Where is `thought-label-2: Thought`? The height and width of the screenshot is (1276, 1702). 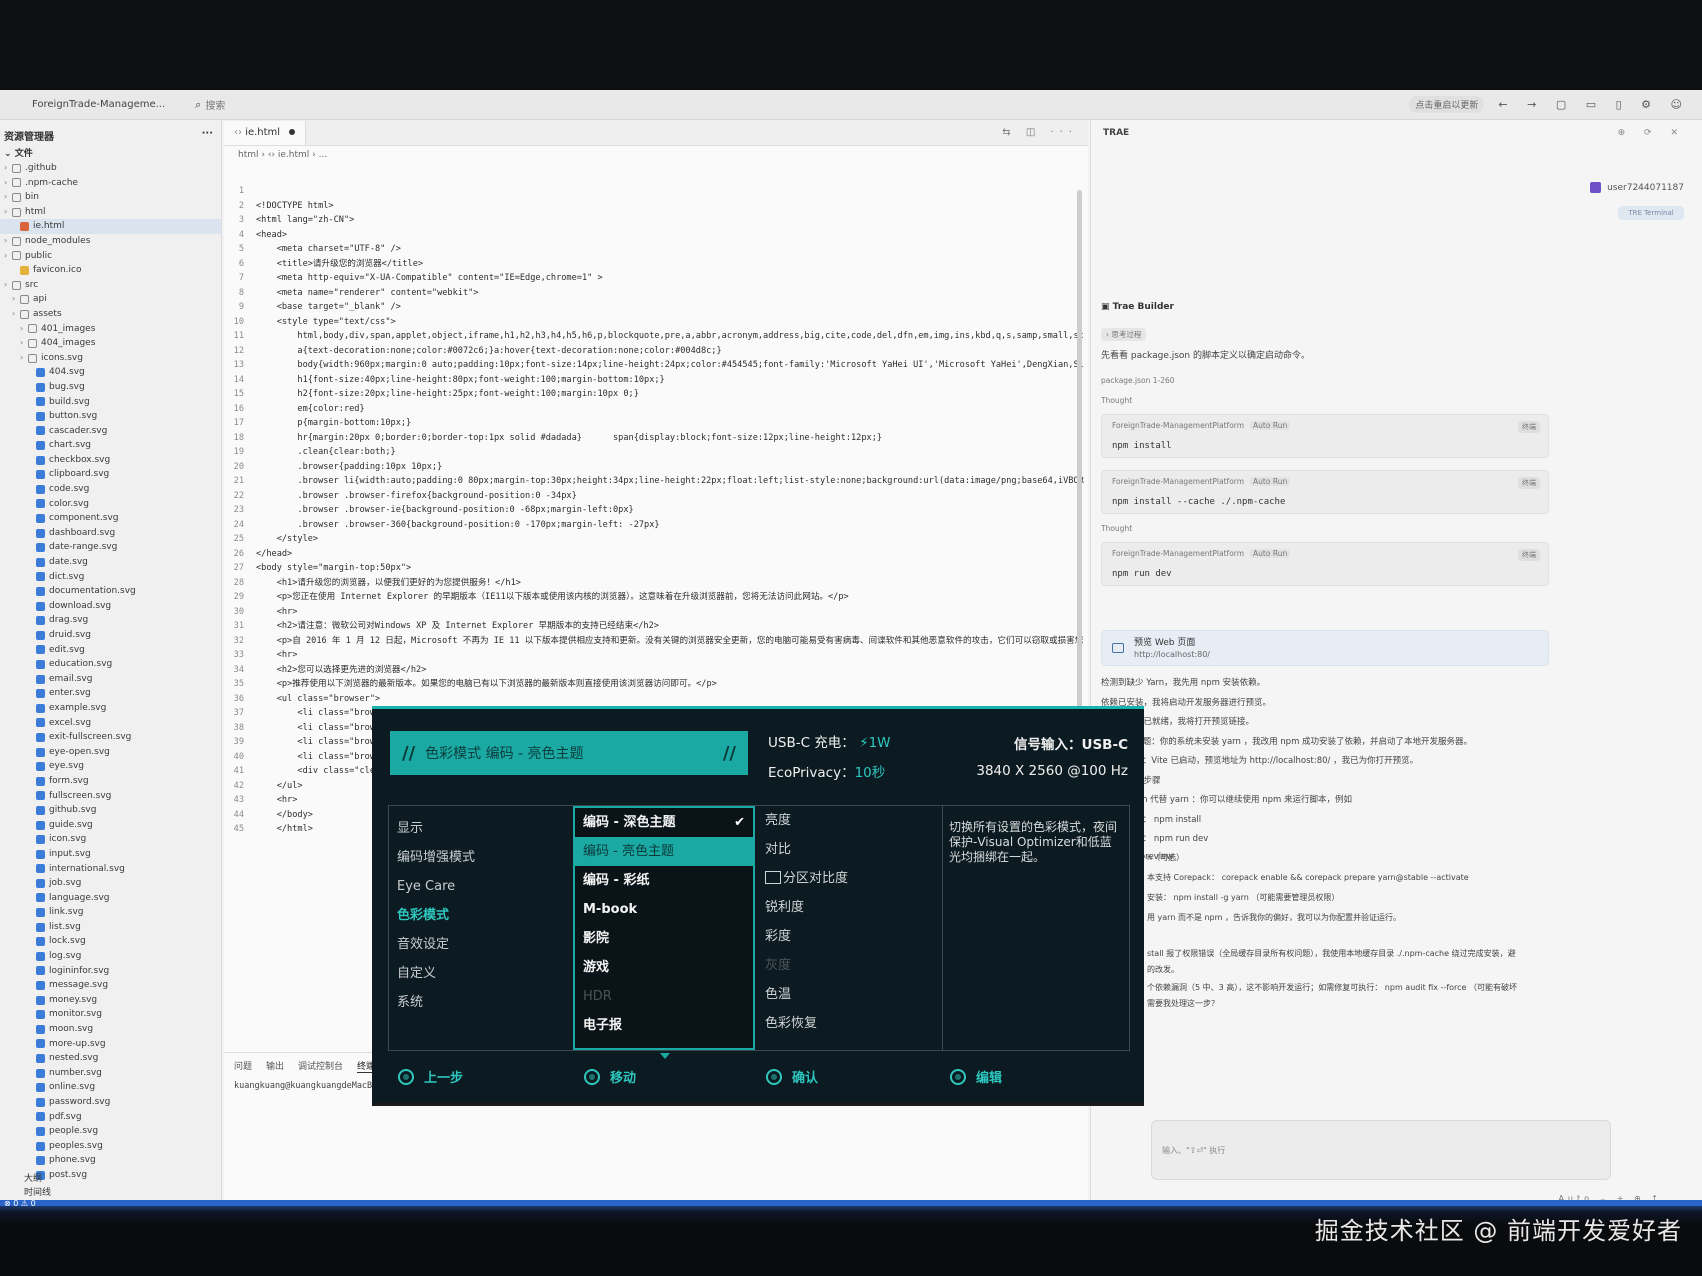
thought-label-2: Thought is located at coordinates (1116, 528).